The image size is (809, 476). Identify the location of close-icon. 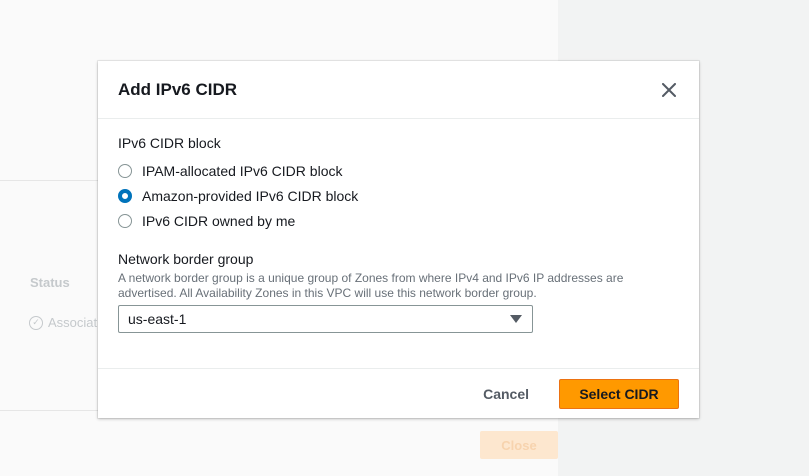
(669, 90).